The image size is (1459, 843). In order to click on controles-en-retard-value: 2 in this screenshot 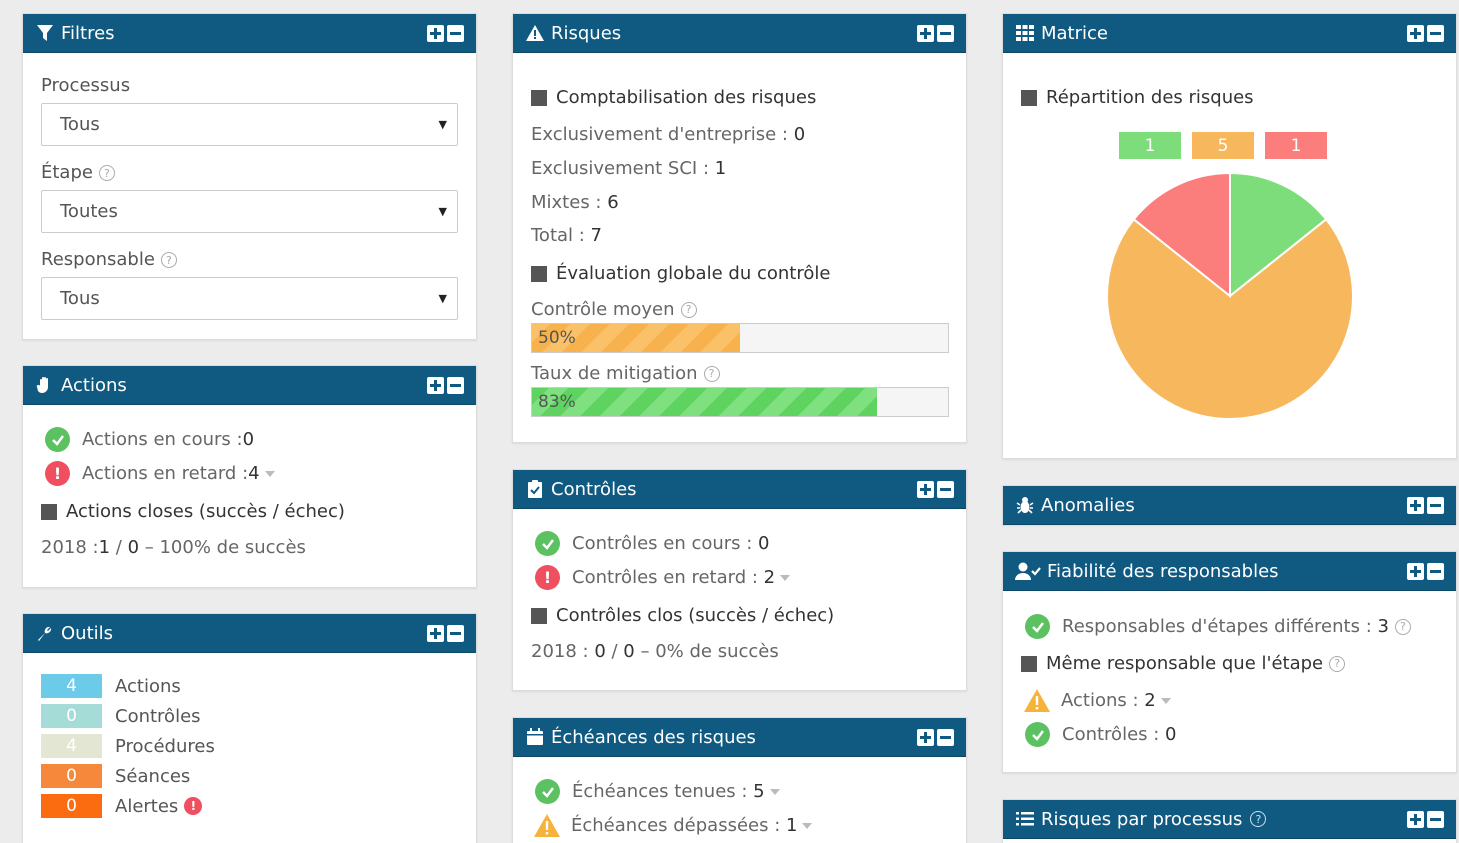, I will do `click(769, 577)`.